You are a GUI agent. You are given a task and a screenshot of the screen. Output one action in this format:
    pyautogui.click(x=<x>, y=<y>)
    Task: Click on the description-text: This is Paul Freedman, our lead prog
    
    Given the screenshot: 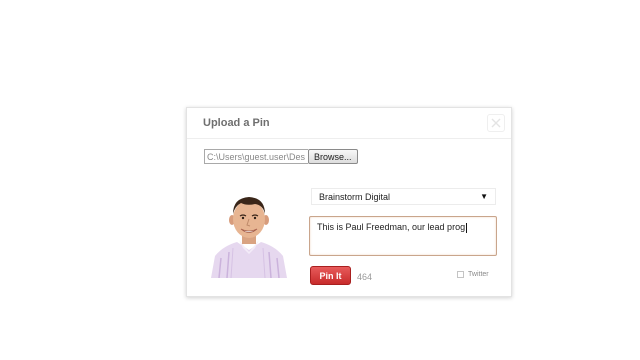 What is the action you would take?
    pyautogui.click(x=391, y=227)
    